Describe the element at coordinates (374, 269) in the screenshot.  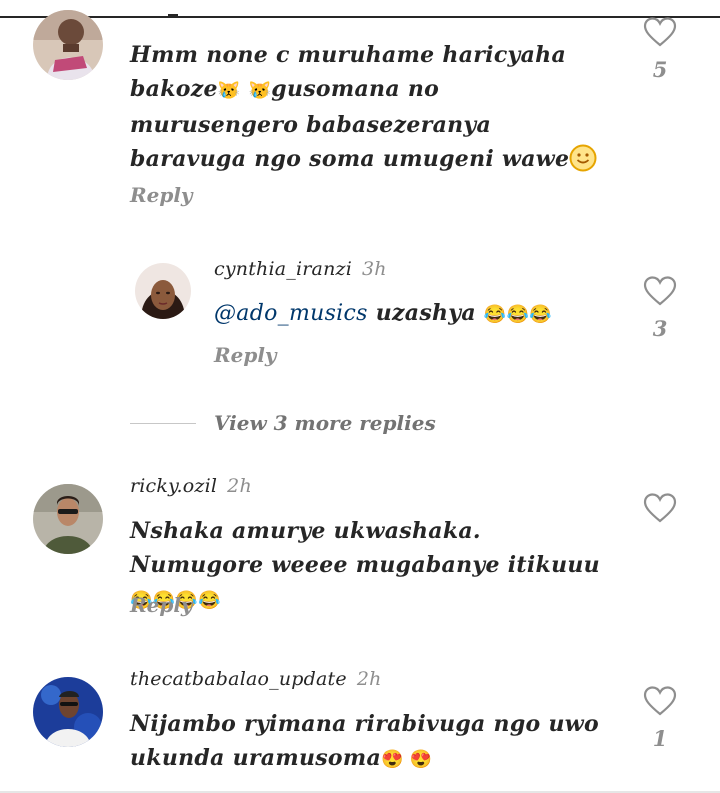
I see `comment-time: 3h` at that location.